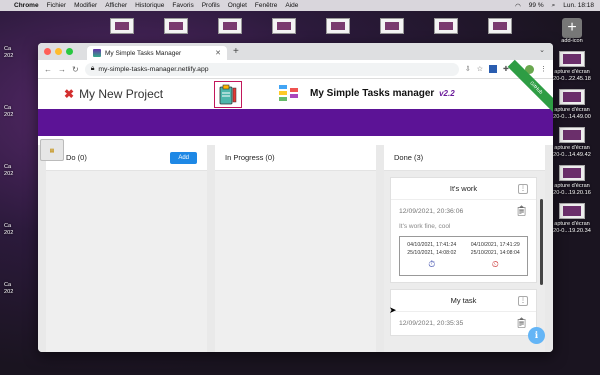 This screenshot has width=600, height=375. Describe the element at coordinates (463, 323) in the screenshot. I see `task-meta: 12/09/2021, 20:35:35 📋︎` at that location.